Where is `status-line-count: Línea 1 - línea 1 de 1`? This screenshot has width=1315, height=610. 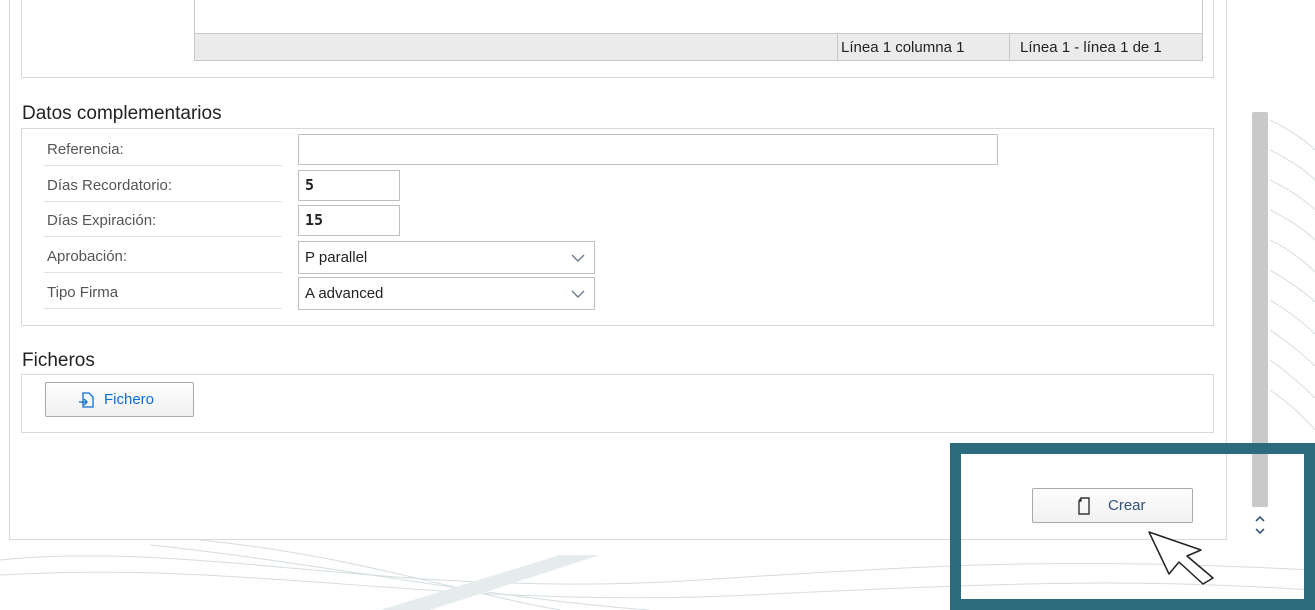 status-line-count: Línea 1 - línea 1 de 1 is located at coordinates (1091, 47).